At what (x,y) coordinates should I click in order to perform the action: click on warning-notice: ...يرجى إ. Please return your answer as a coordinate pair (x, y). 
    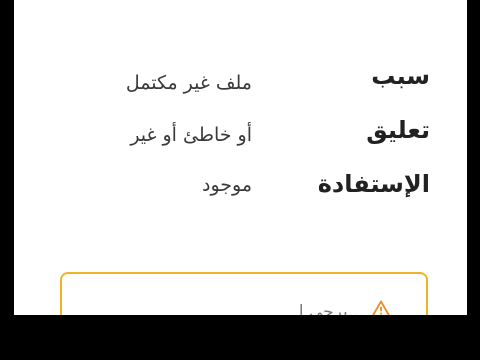
    Looking at the image, I should click on (244, 293).